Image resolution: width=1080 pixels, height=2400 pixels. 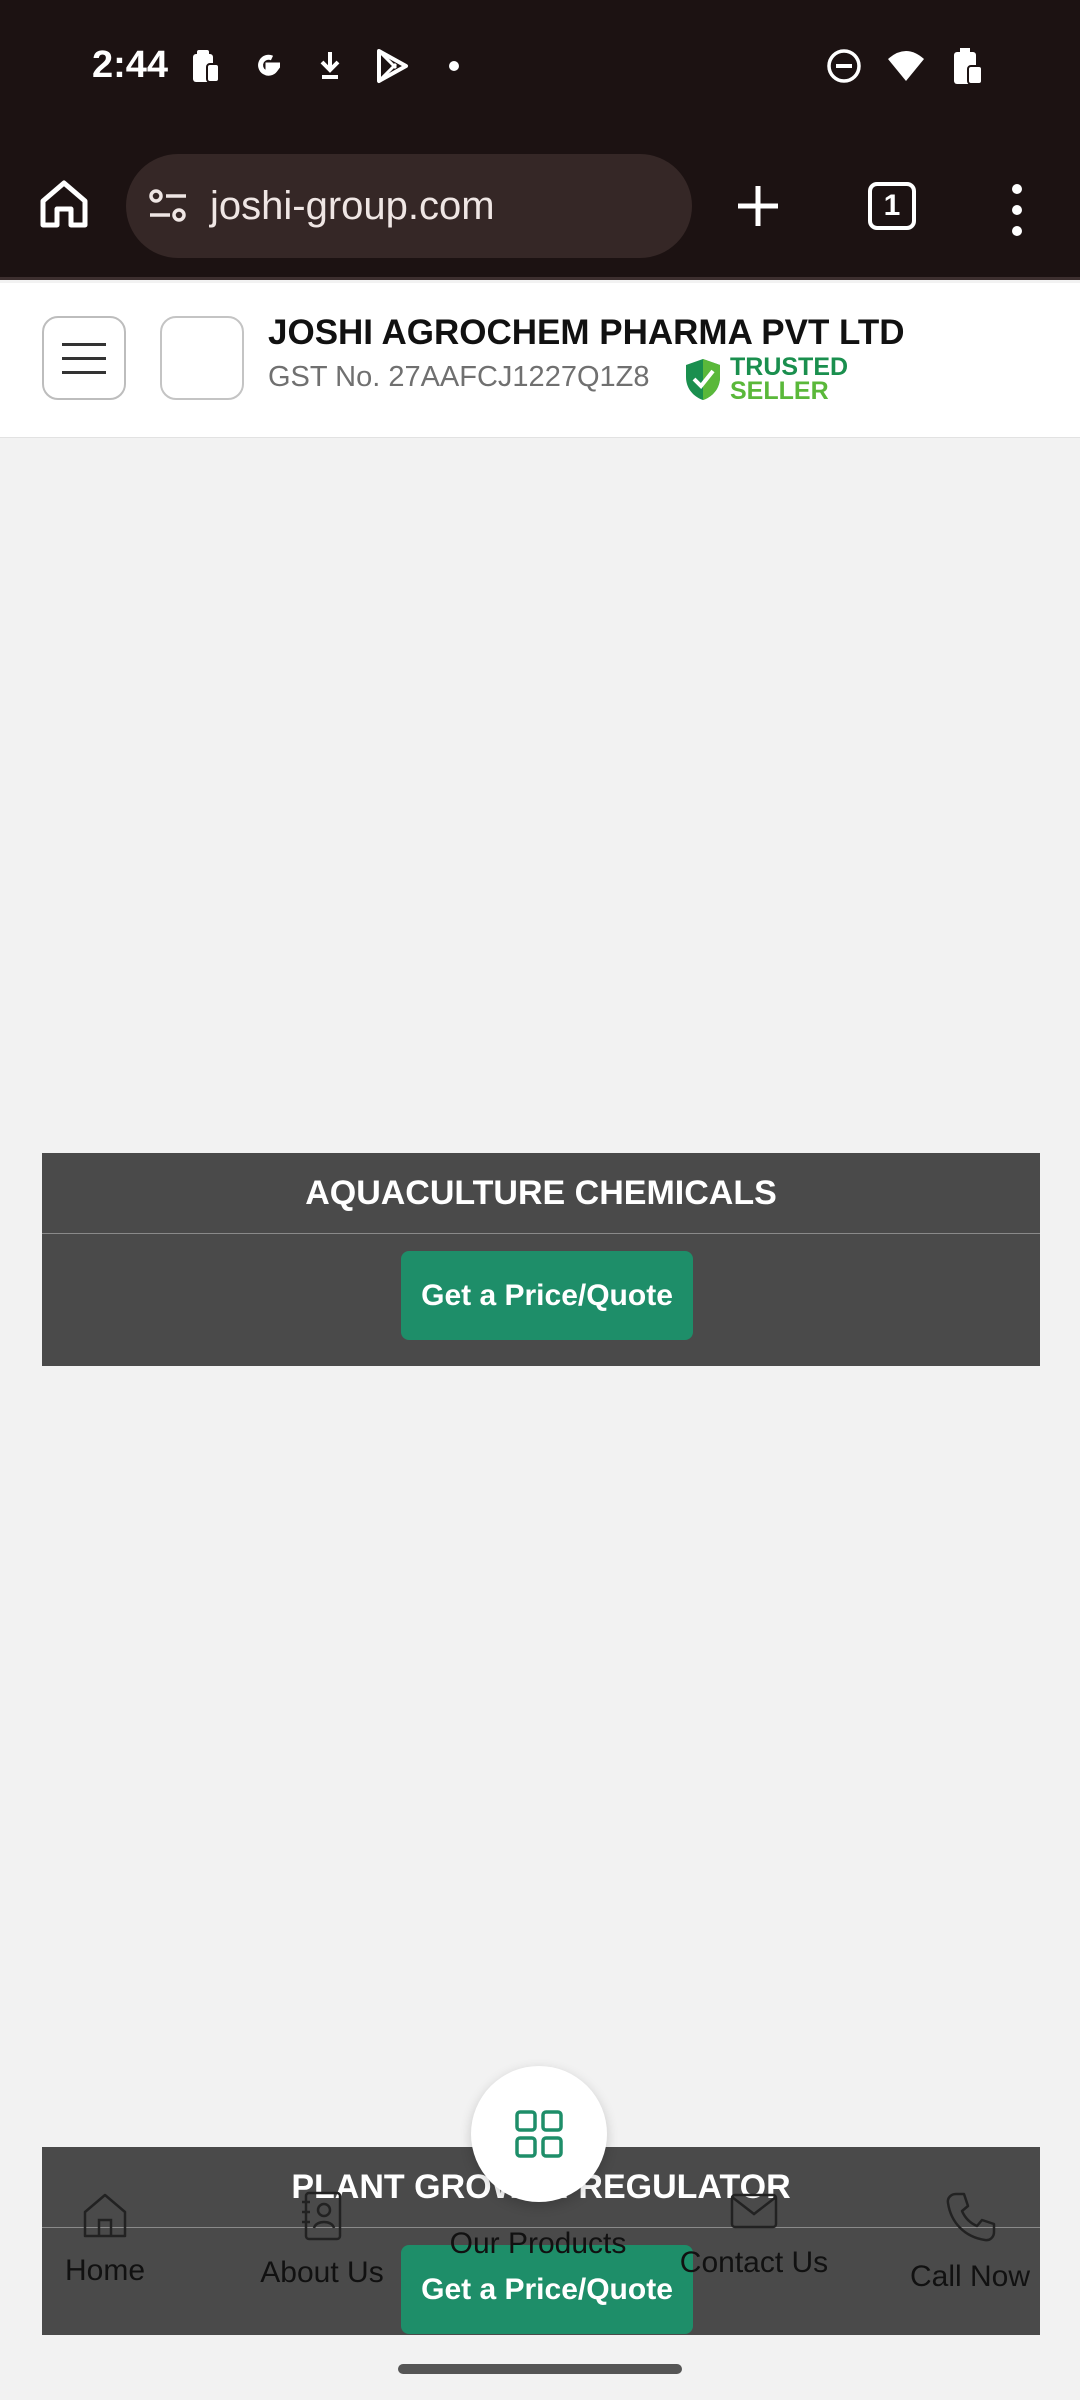 I want to click on gesture-bar, so click(x=540, y=2369).